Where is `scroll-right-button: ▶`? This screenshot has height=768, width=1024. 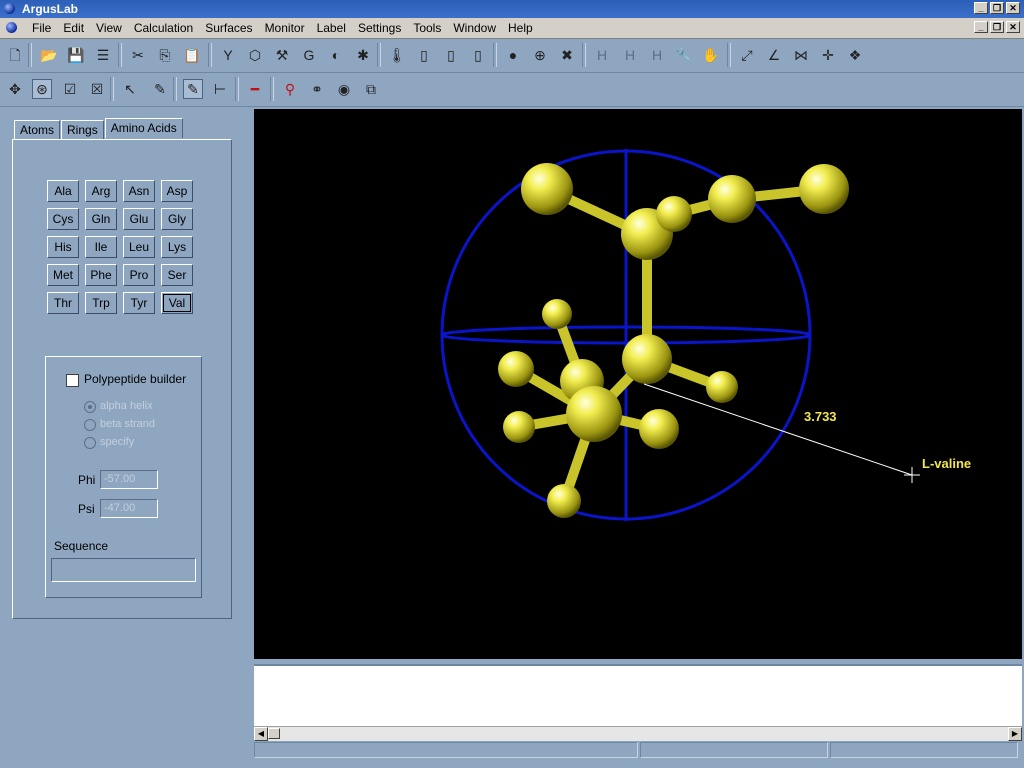
scroll-right-button: ▶ is located at coordinates (1015, 734).